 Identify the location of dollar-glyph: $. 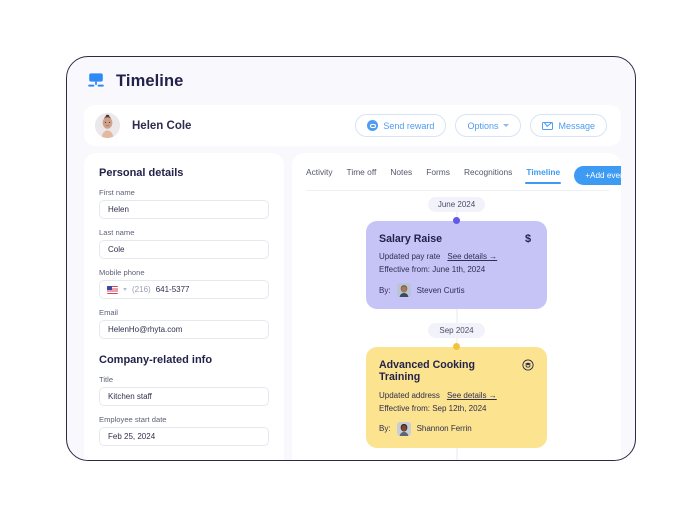
(528, 238).